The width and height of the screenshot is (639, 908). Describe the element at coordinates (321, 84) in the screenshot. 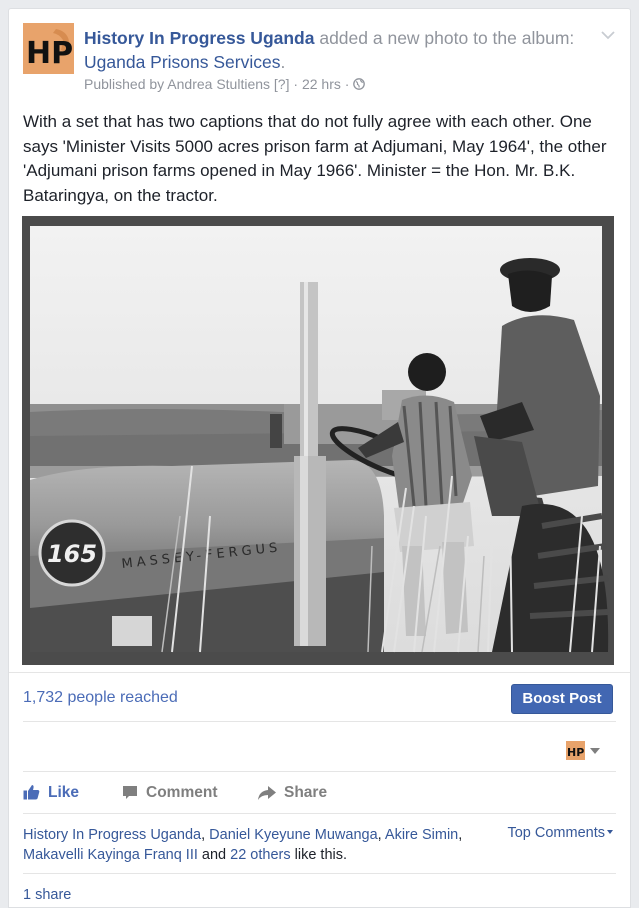

I see `post-time: 22 hrs` at that location.